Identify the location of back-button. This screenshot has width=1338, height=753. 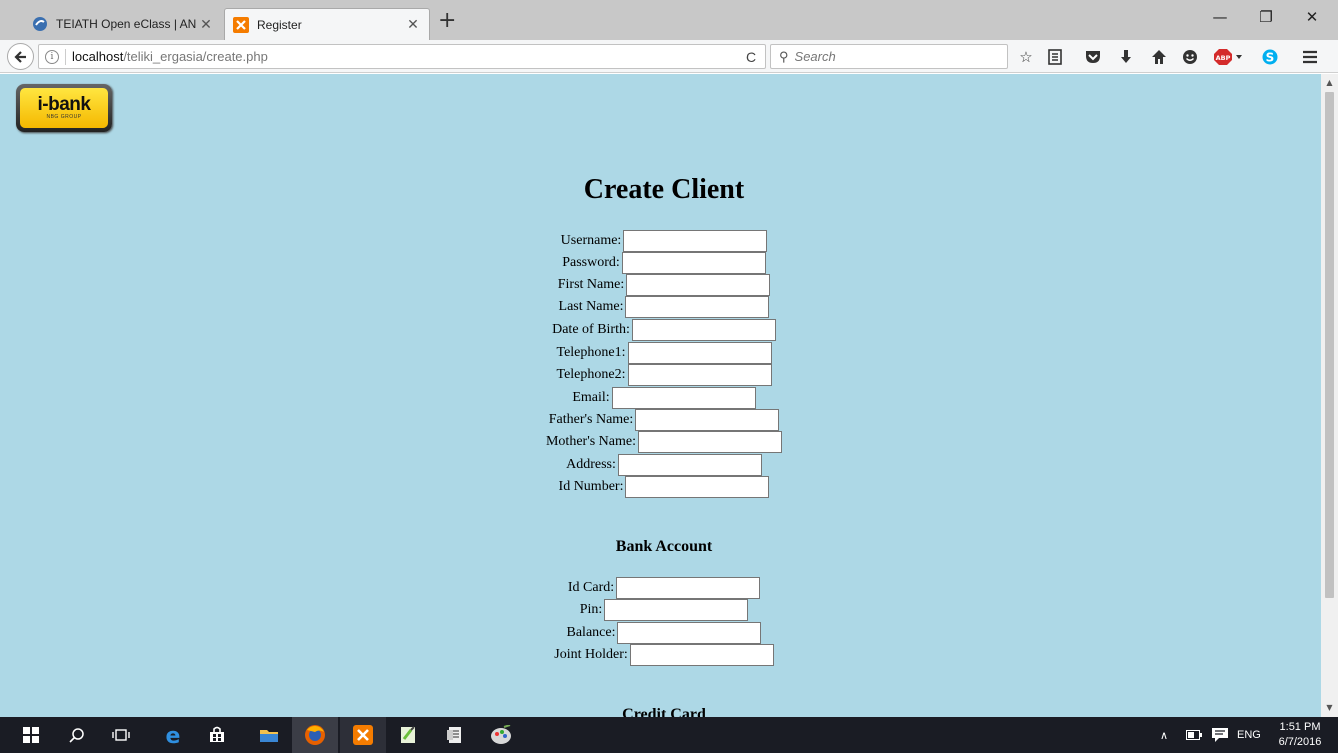
(20, 56).